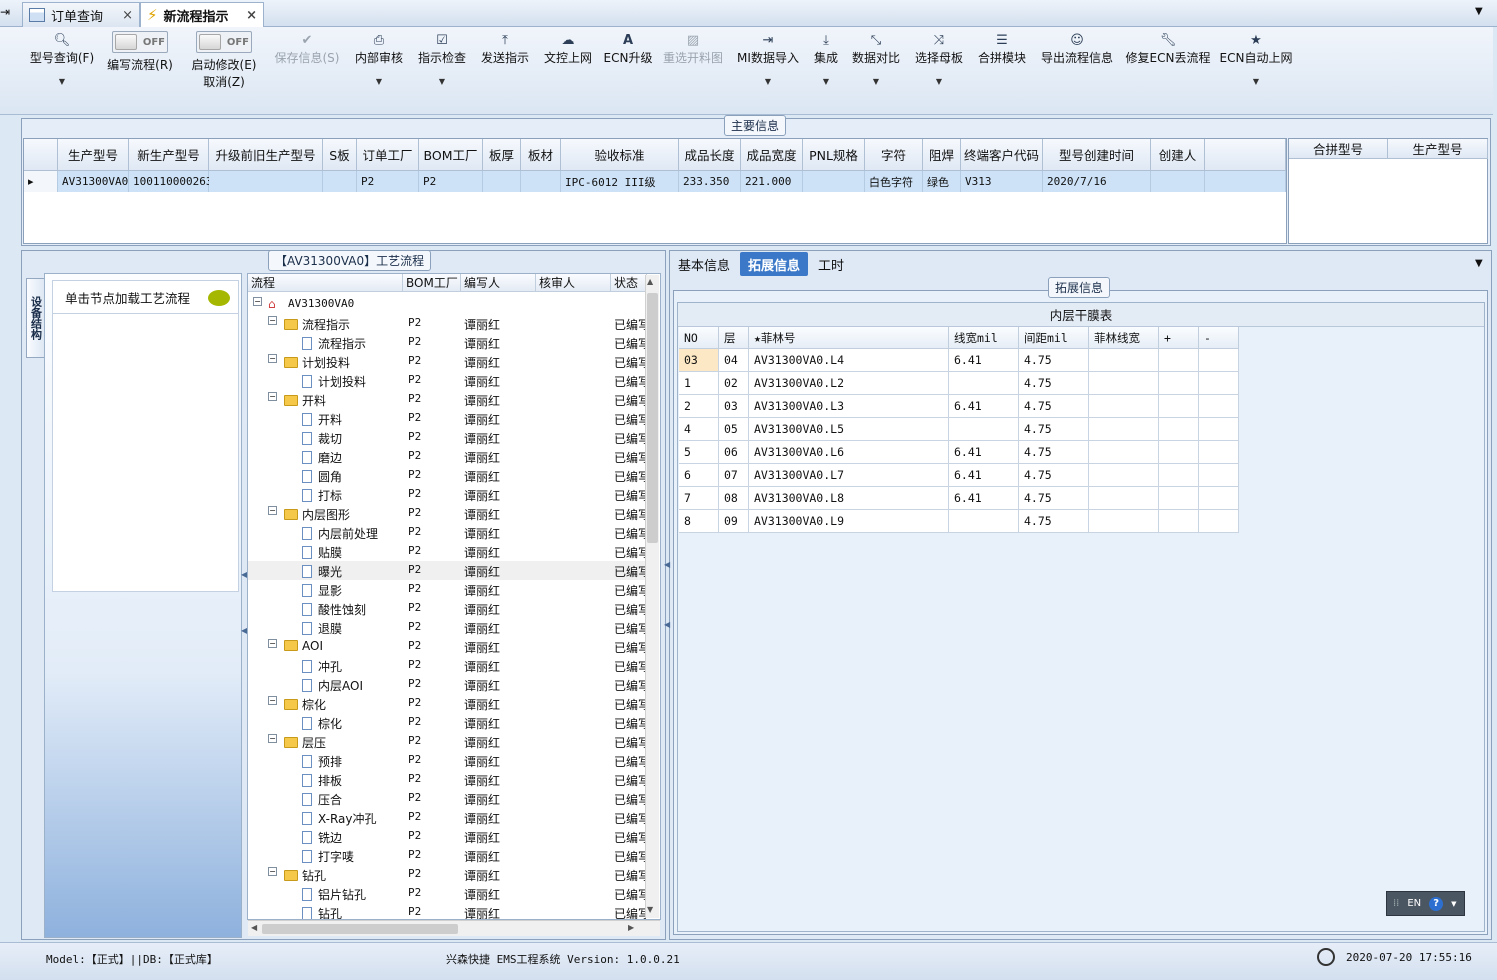  What do you see at coordinates (1479, 263) in the screenshot?
I see `detail-tabs-dropdown-icon: ▼` at bounding box center [1479, 263].